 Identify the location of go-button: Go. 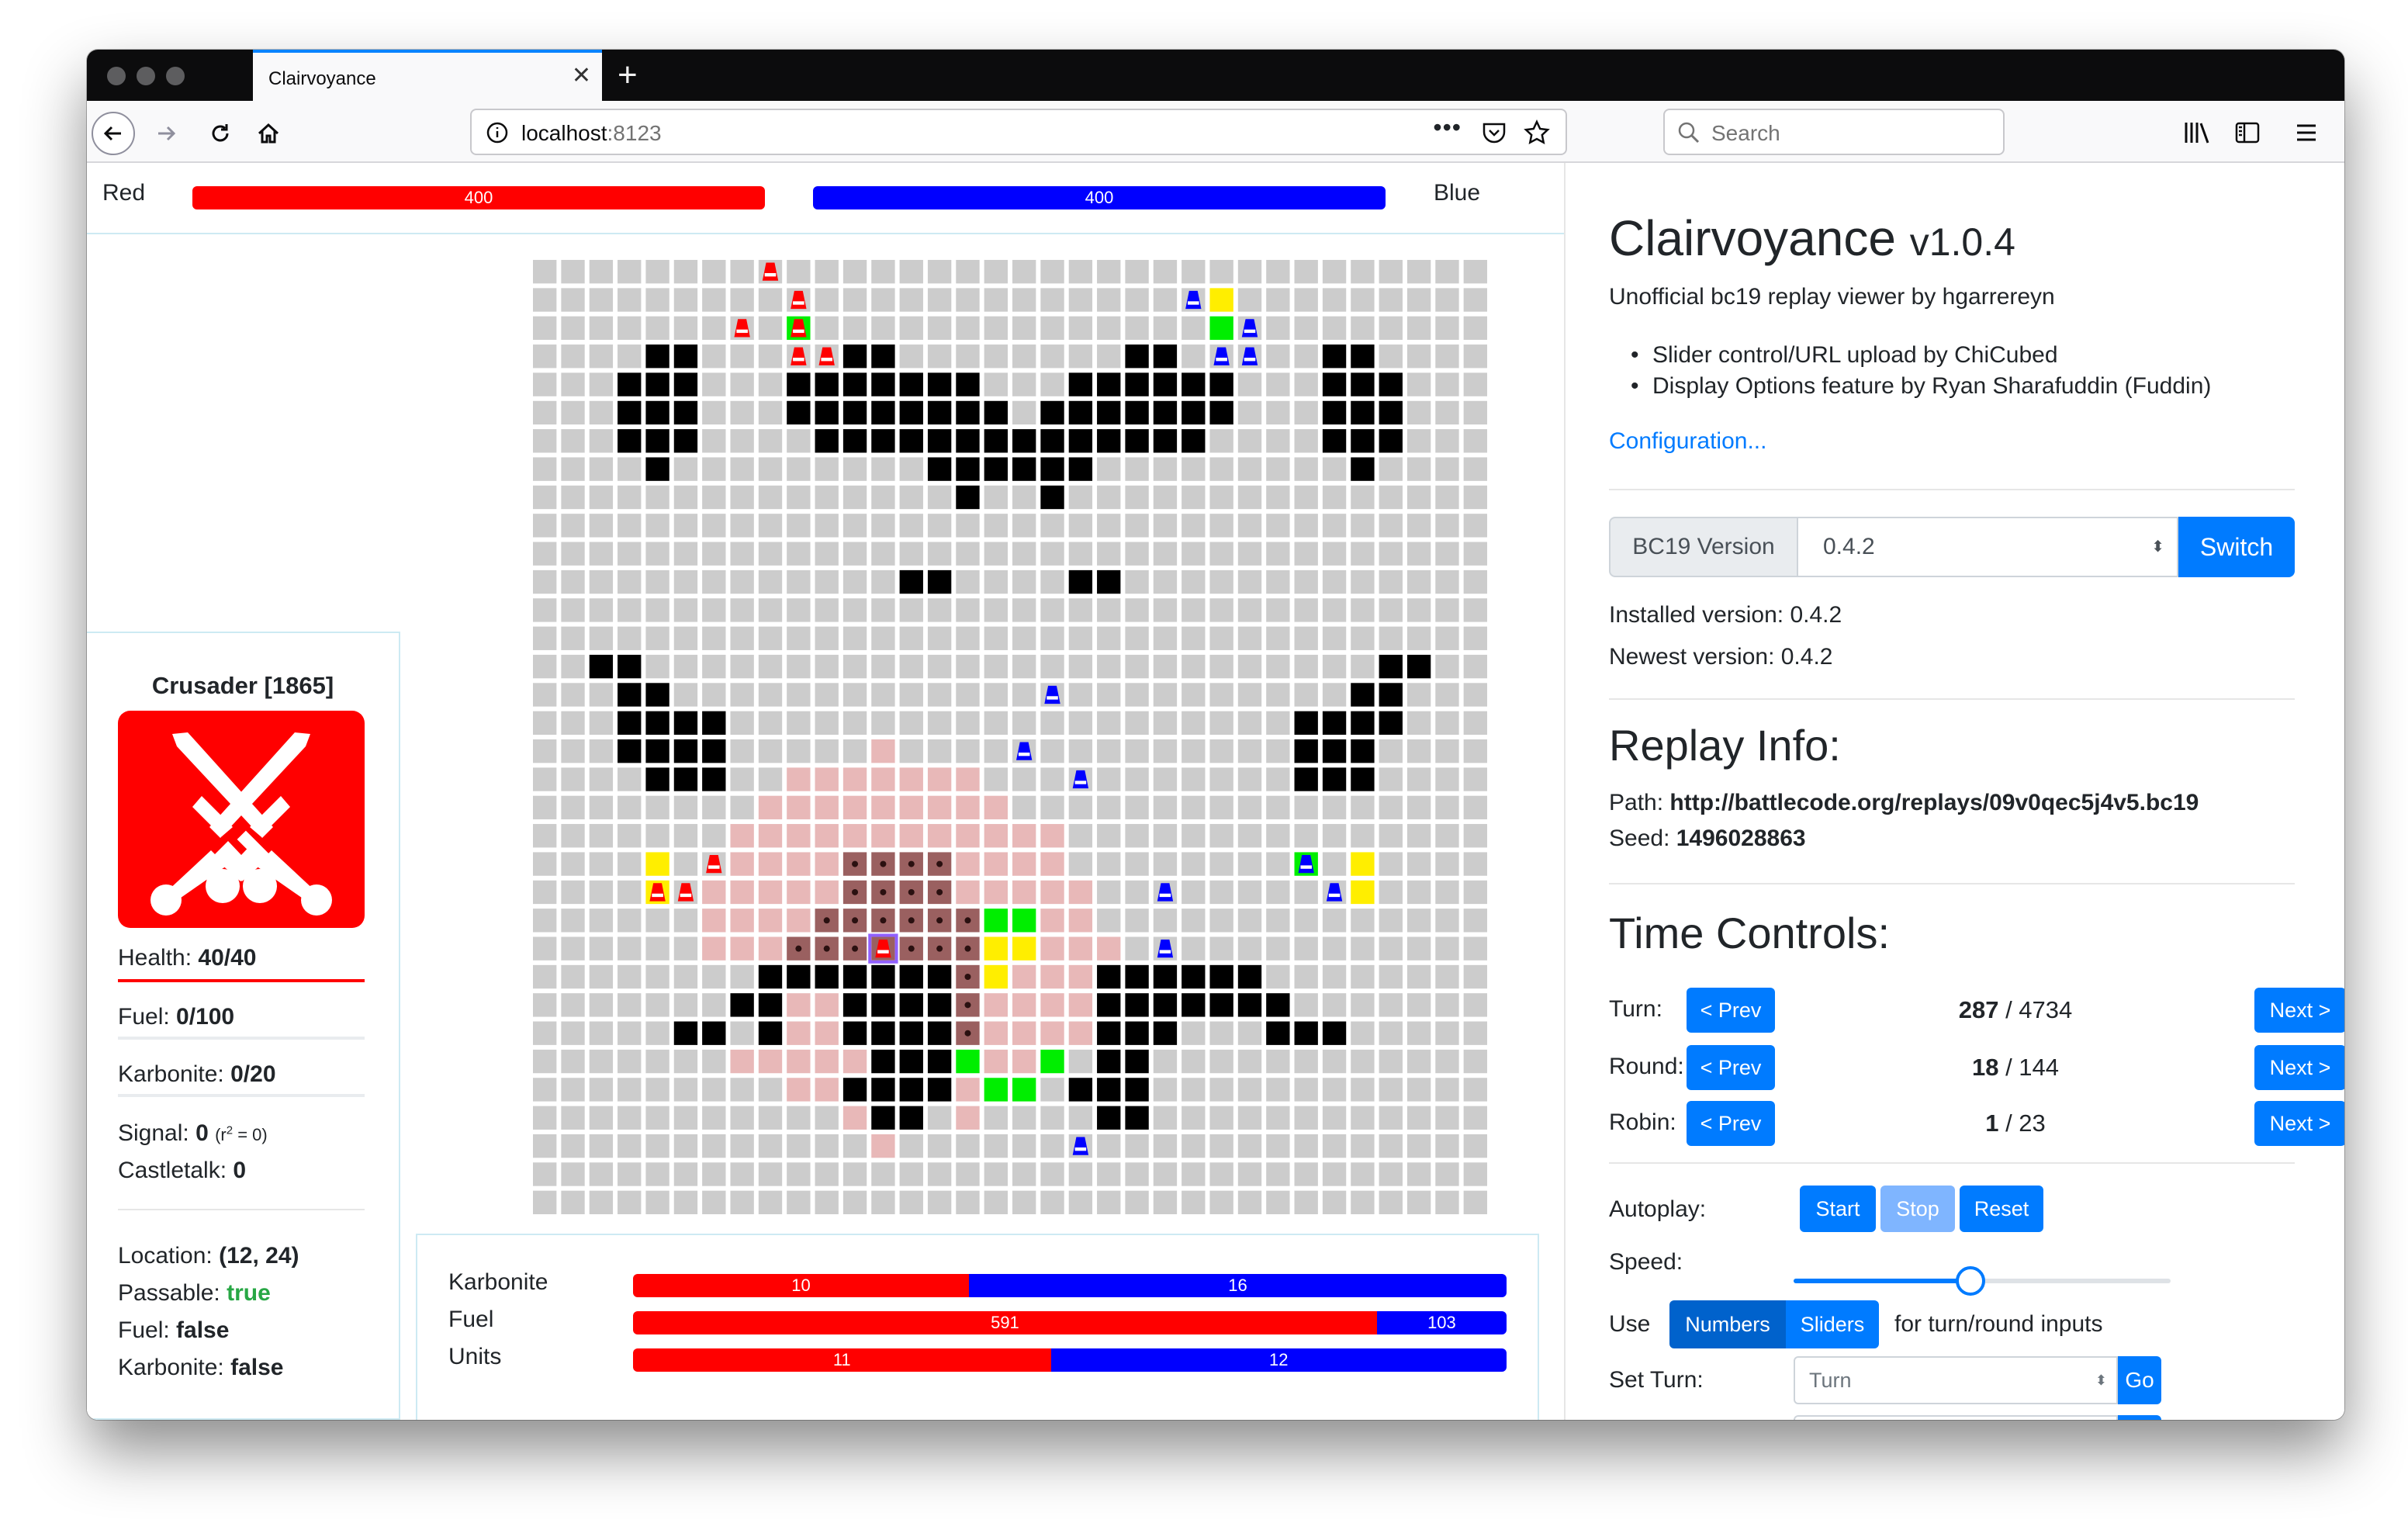
(2139, 1380).